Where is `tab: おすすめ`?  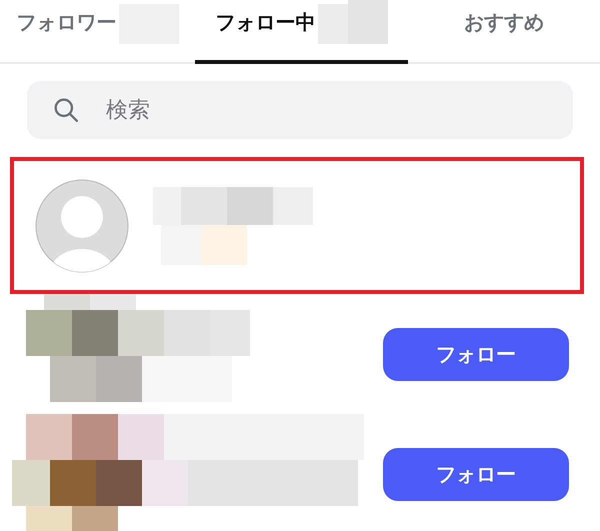
tab: おすすめ is located at coordinates (504, 32).